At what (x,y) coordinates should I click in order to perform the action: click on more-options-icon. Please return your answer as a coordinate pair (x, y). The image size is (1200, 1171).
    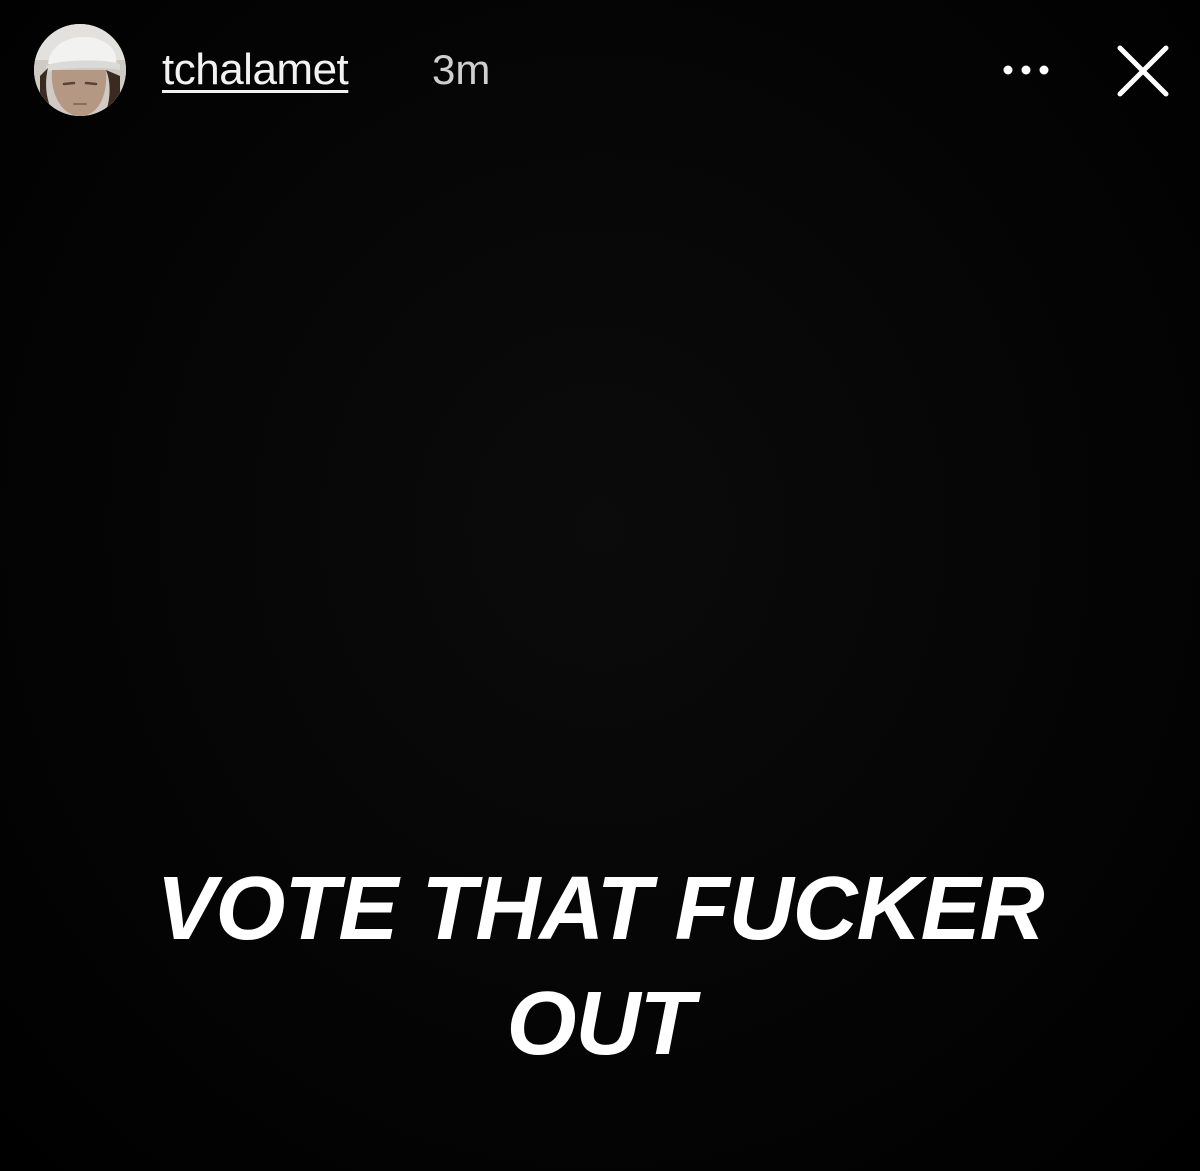
    Looking at the image, I should click on (1026, 70).